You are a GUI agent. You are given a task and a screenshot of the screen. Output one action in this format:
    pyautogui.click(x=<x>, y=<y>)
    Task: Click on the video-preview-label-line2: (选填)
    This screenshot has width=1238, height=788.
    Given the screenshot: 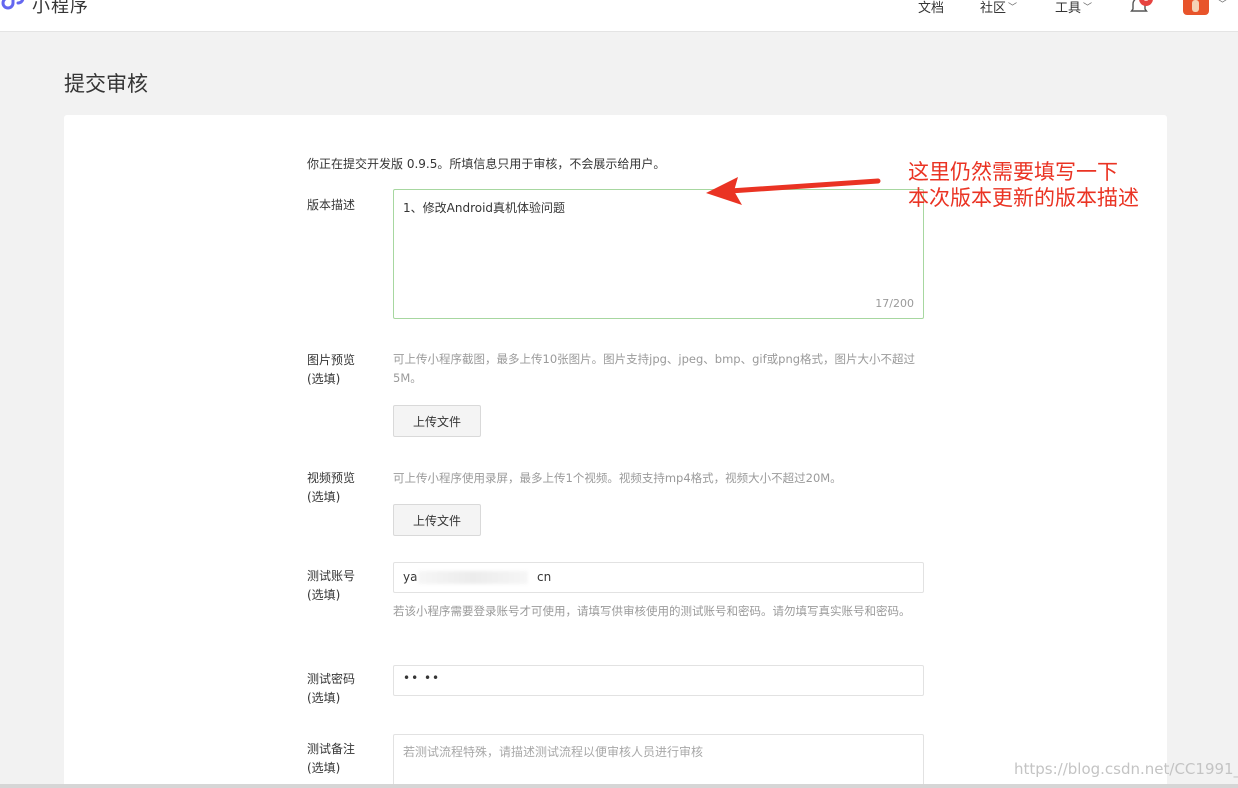 What is the action you would take?
    pyautogui.click(x=324, y=497)
    